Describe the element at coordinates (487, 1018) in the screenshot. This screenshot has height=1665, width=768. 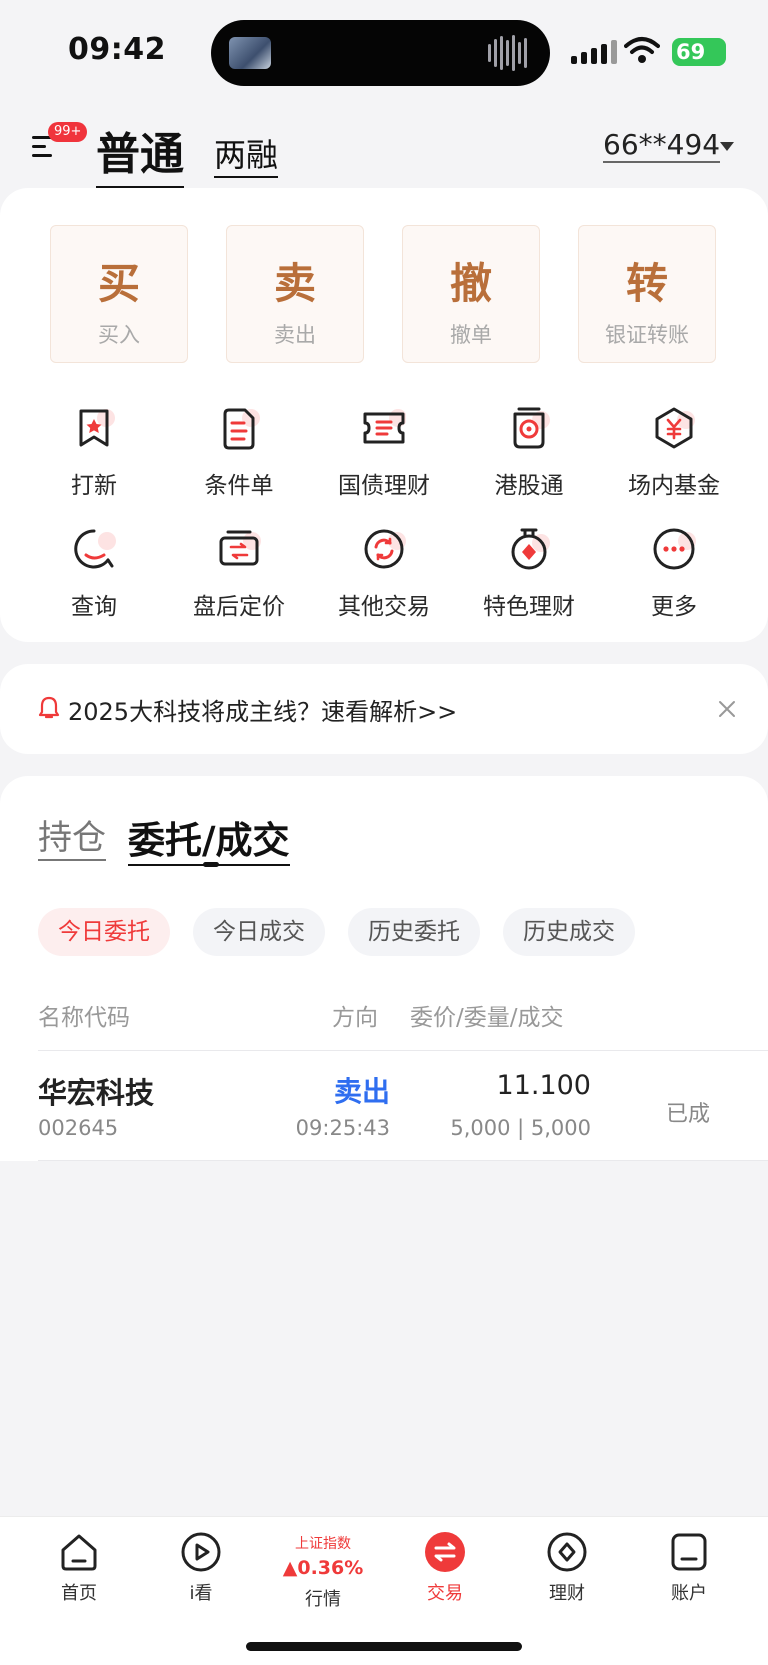
I see `column-price-qty: 委价/委量/成交` at that location.